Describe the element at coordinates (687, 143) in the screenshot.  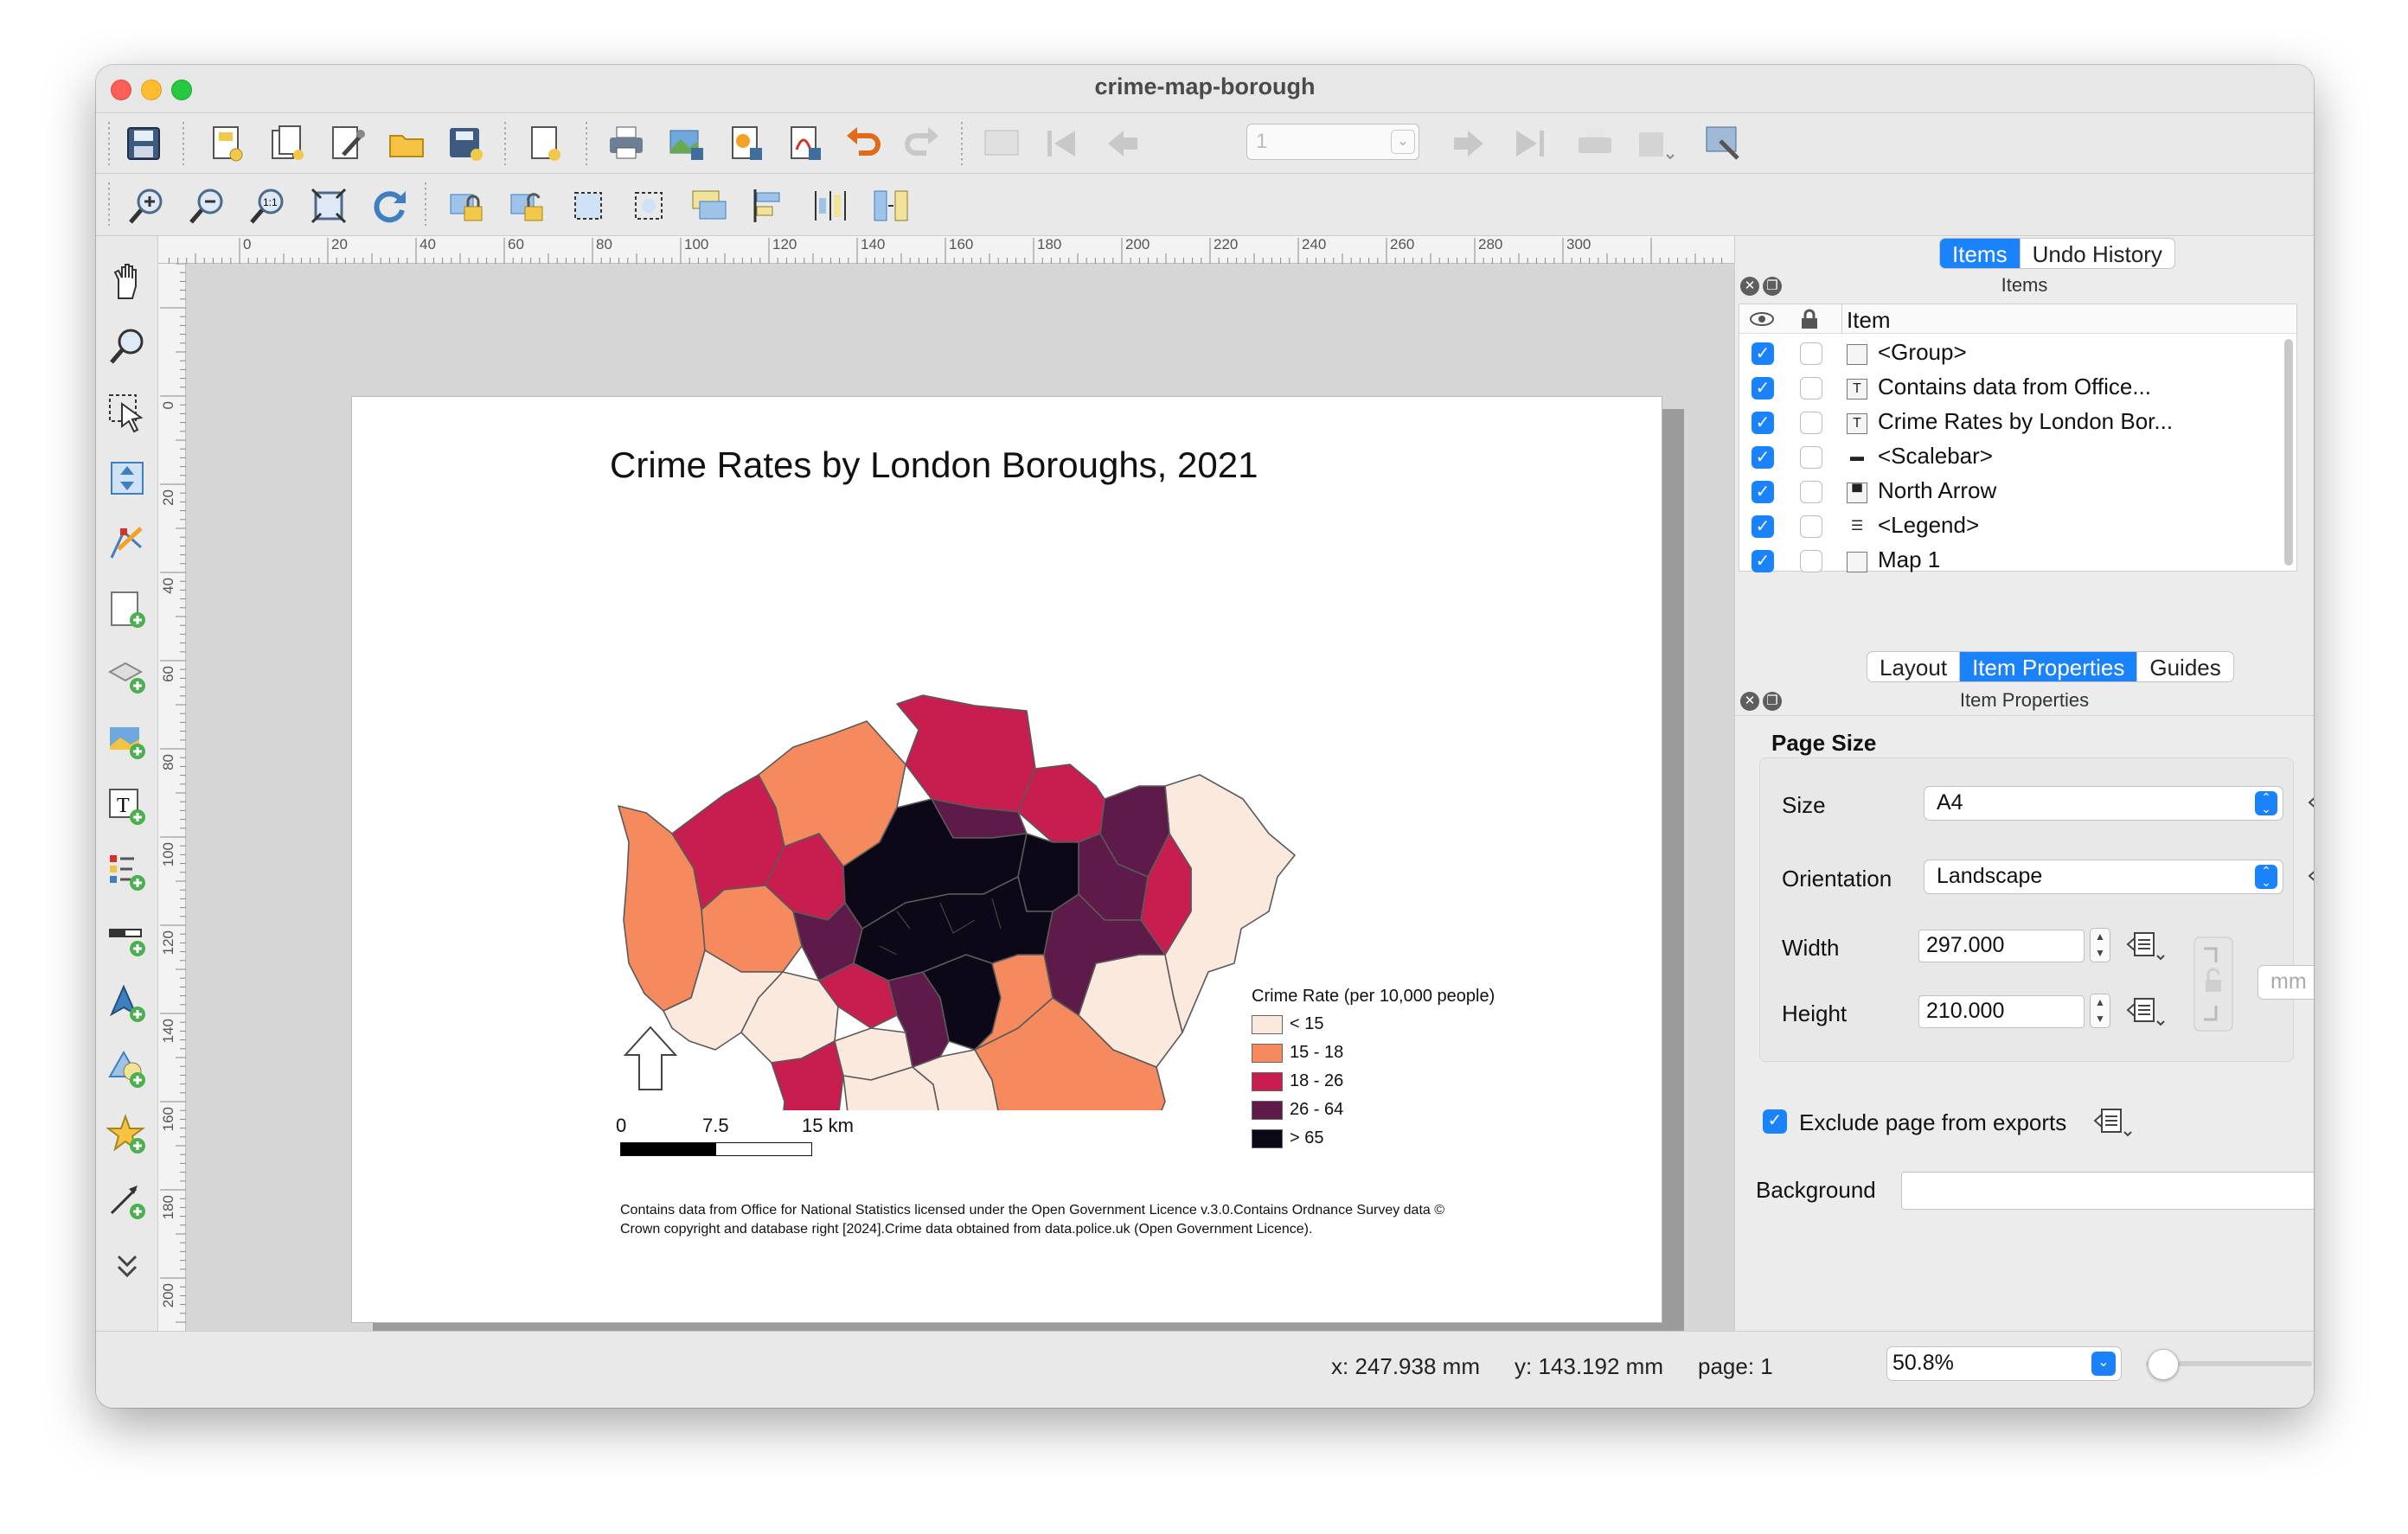
I see `export-image-icon` at that location.